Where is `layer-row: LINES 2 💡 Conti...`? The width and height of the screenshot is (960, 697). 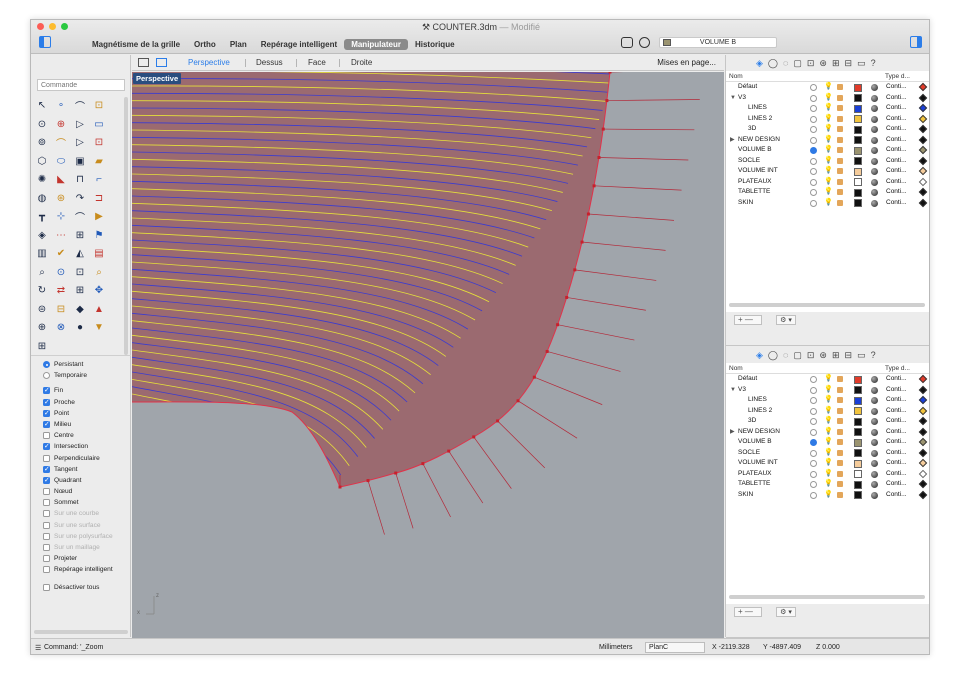
layer-row: LINES 2 💡 Conti... is located at coordinates (827, 411).